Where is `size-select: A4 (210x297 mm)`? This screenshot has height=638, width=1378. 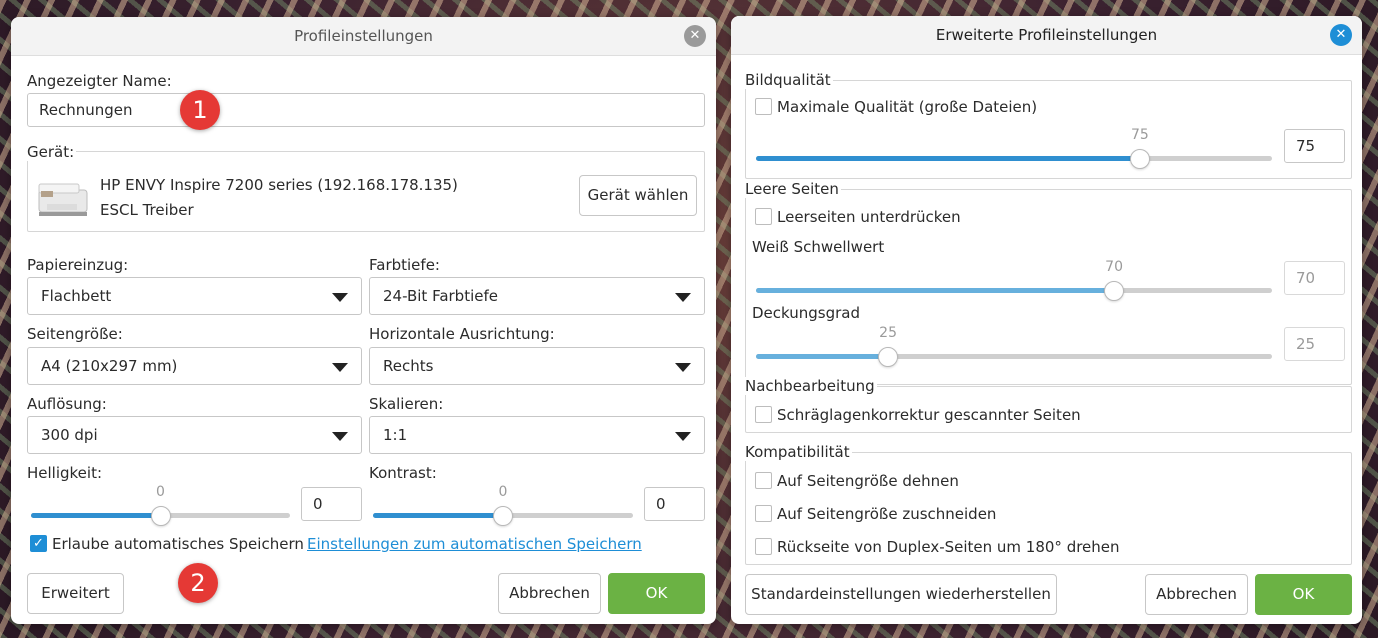 size-select: A4 (210x297 mm) is located at coordinates (194, 366).